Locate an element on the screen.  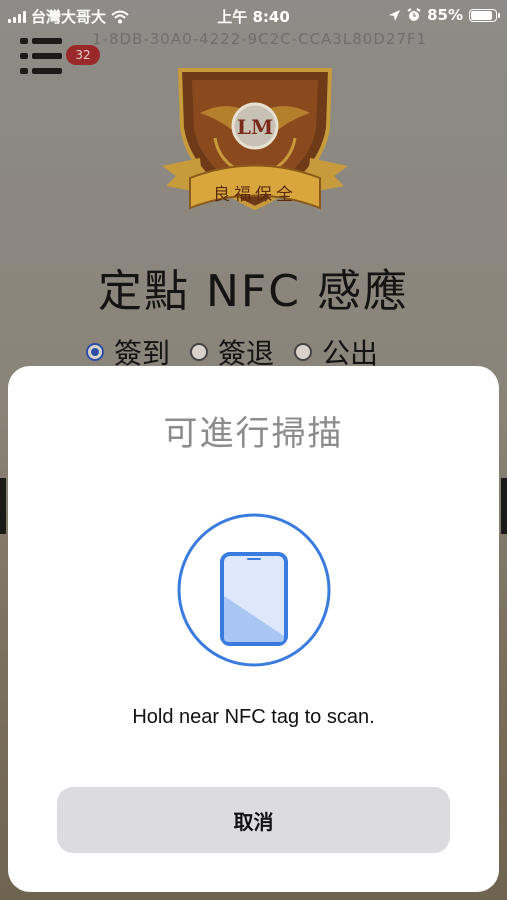
radio-button-selected is located at coordinates (95, 352).